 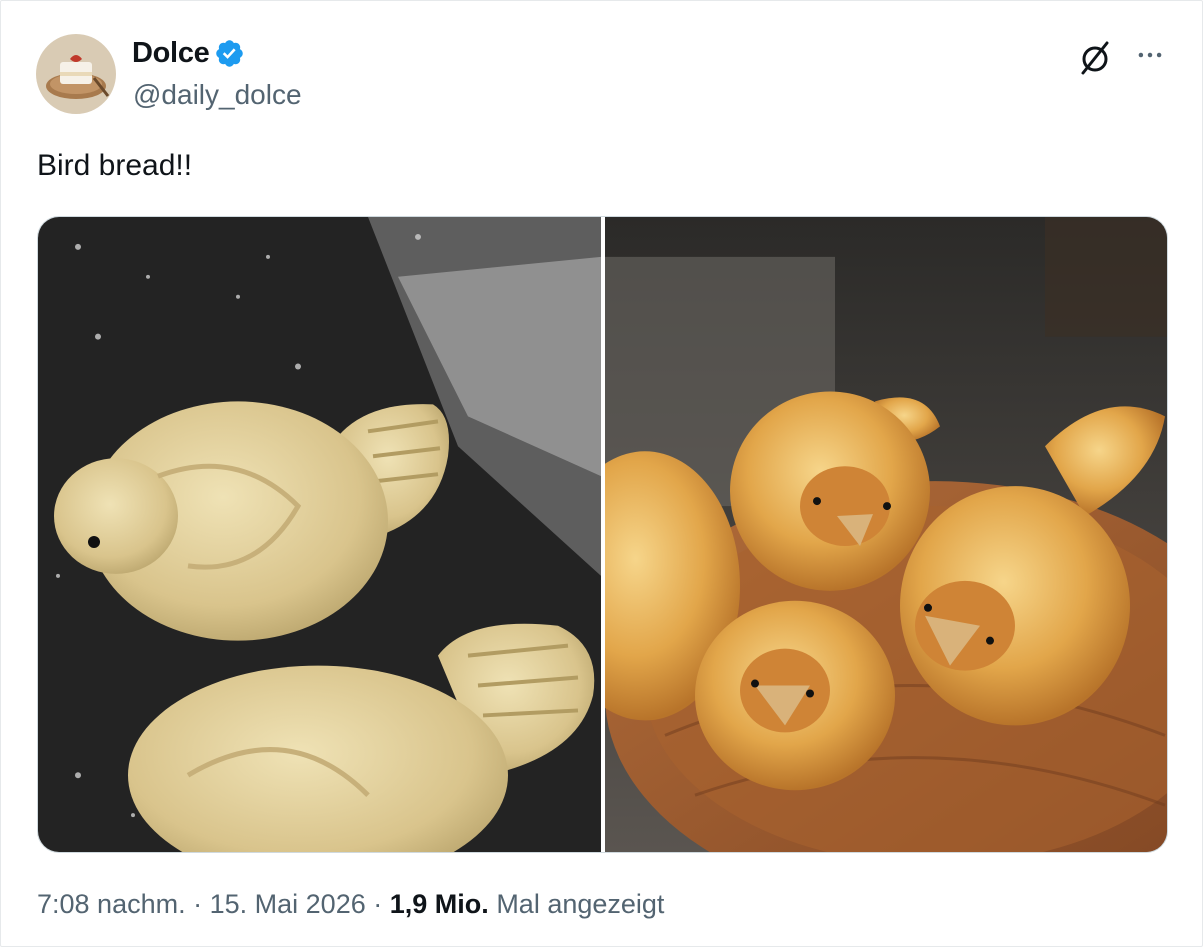 What do you see at coordinates (115, 165) in the screenshot?
I see `tweet-text: Bird bread!!` at bounding box center [115, 165].